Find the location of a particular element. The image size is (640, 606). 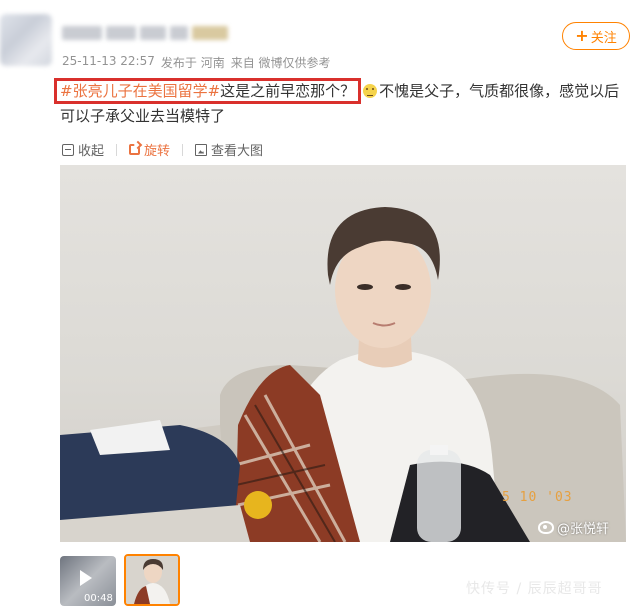

thumbnail-video: 00:48 is located at coordinates (88, 581).